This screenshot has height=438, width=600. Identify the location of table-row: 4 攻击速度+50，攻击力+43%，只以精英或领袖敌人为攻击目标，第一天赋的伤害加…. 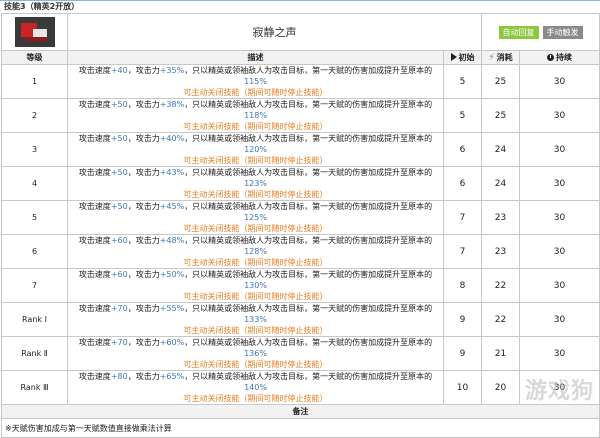
(300, 183).